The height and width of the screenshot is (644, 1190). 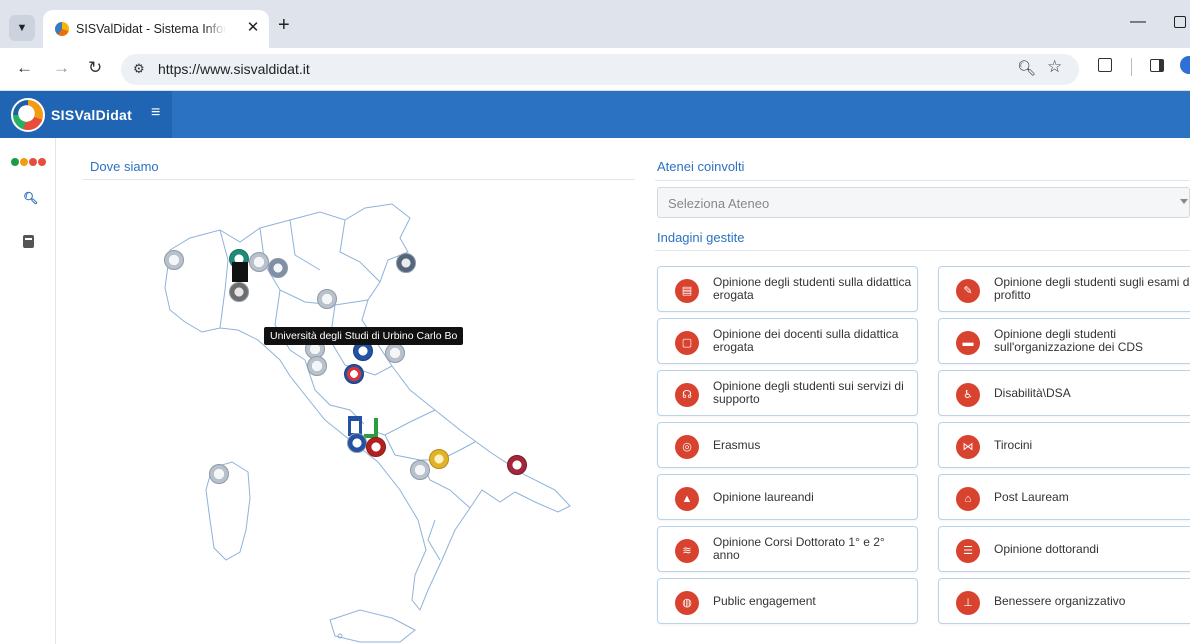 What do you see at coordinates (1184, 201) in the screenshot?
I see `chevron-down-icon` at bounding box center [1184, 201].